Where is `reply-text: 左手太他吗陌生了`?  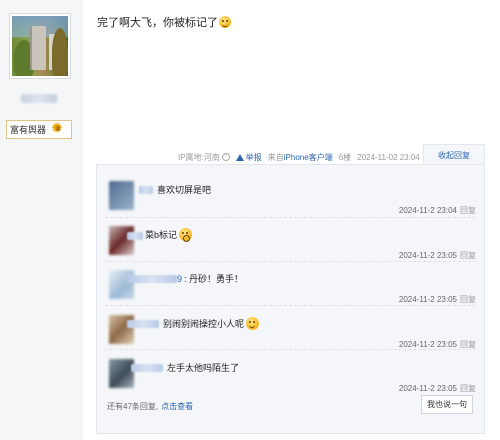 reply-text: 左手太他吗陌生了 is located at coordinates (203, 368).